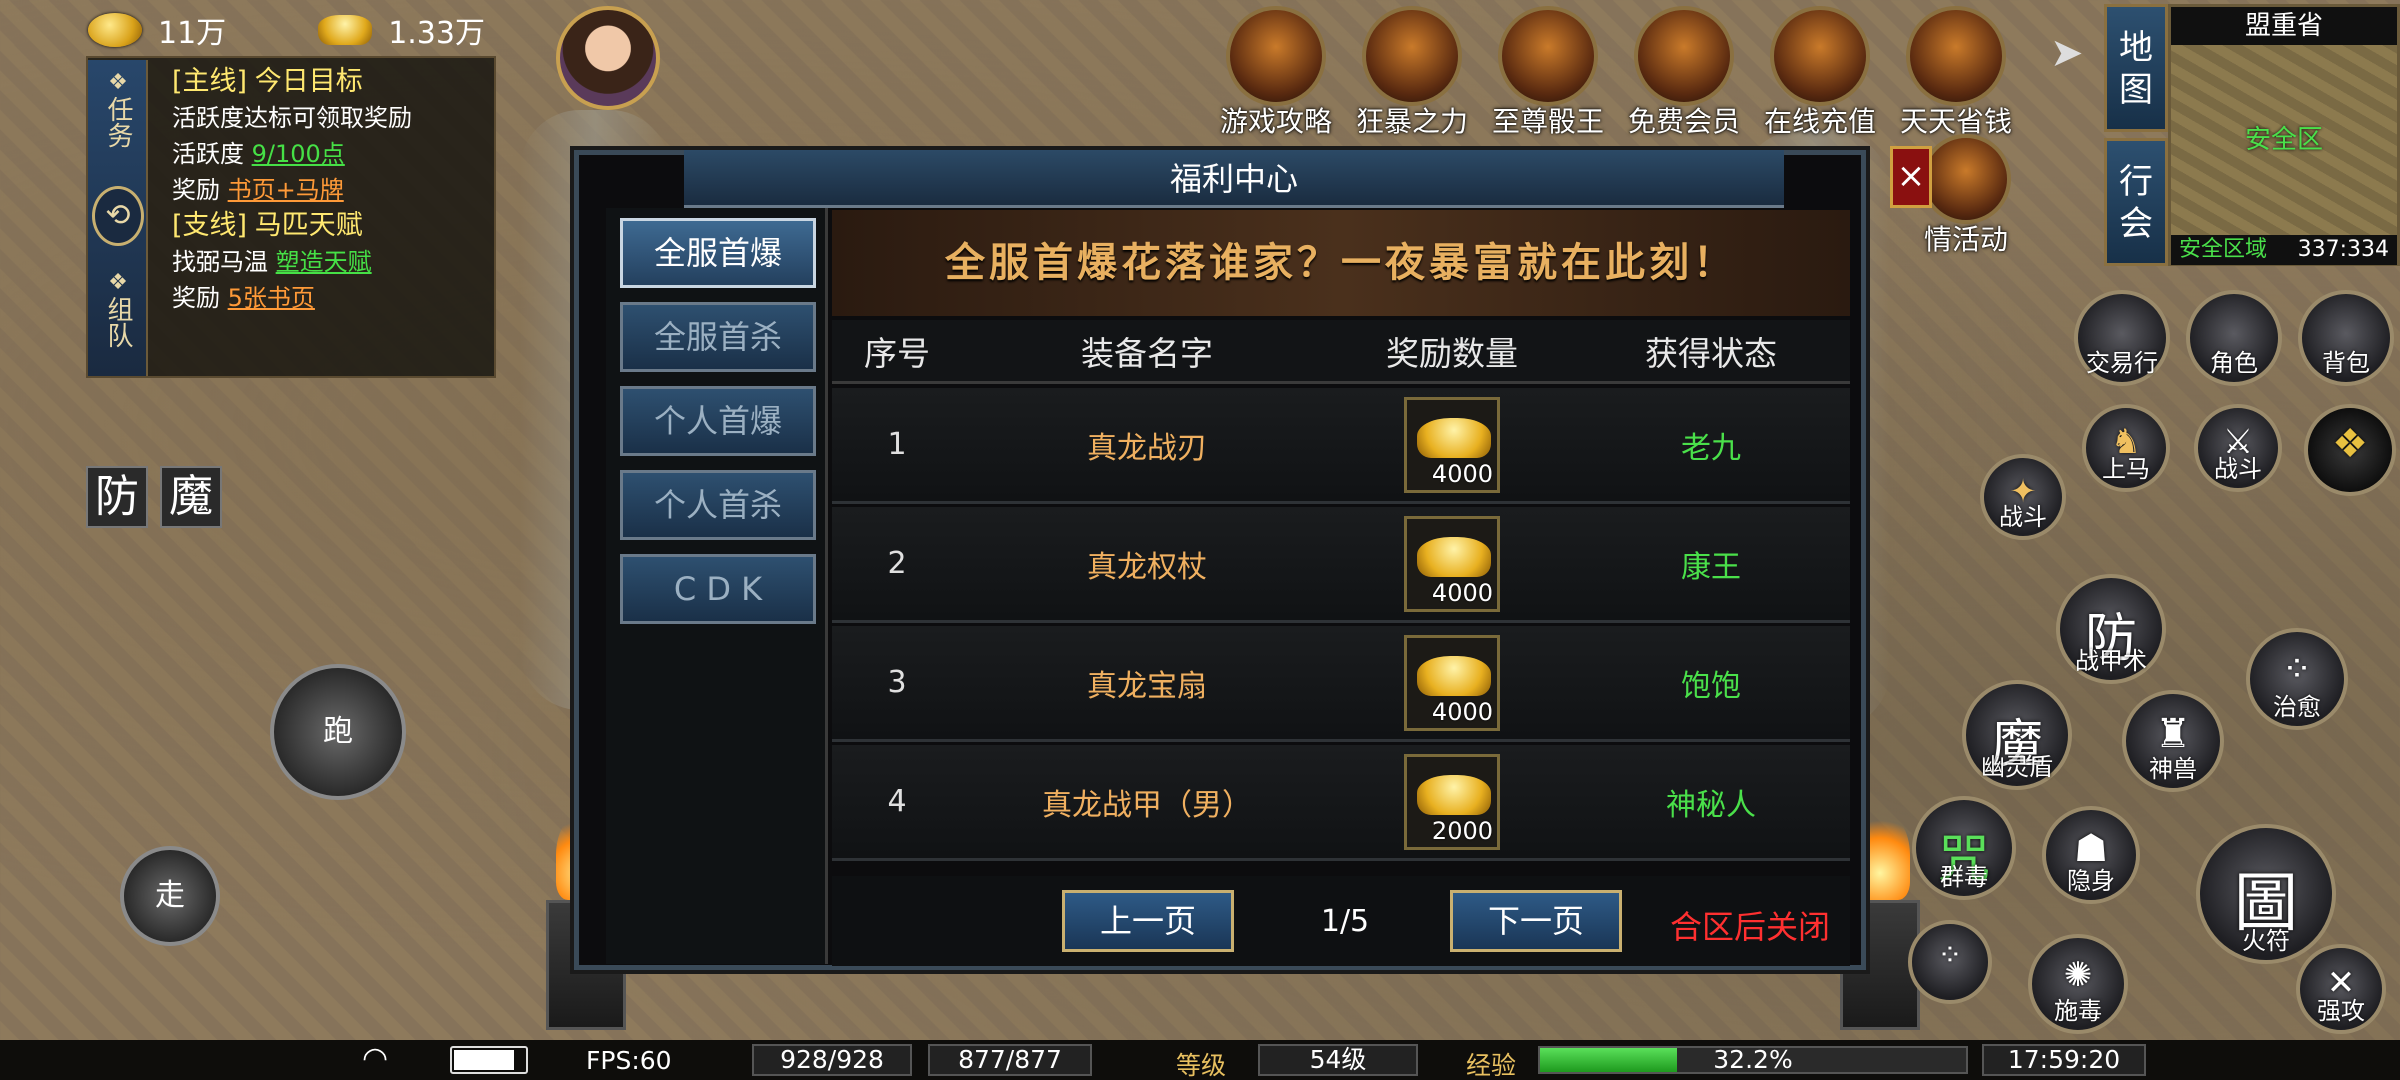 The image size is (2400, 1080). What do you see at coordinates (1491, 1065) in the screenshot?
I see `exp-label: 经验` at bounding box center [1491, 1065].